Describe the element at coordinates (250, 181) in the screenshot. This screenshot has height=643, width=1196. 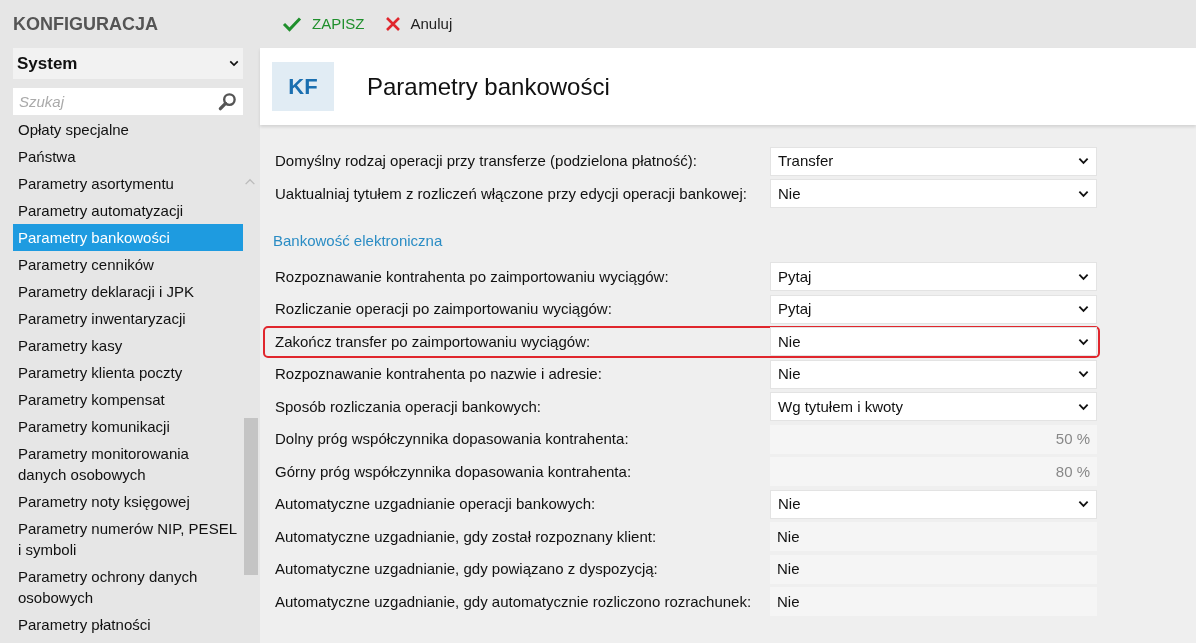
I see `scroll-up-icon` at that location.